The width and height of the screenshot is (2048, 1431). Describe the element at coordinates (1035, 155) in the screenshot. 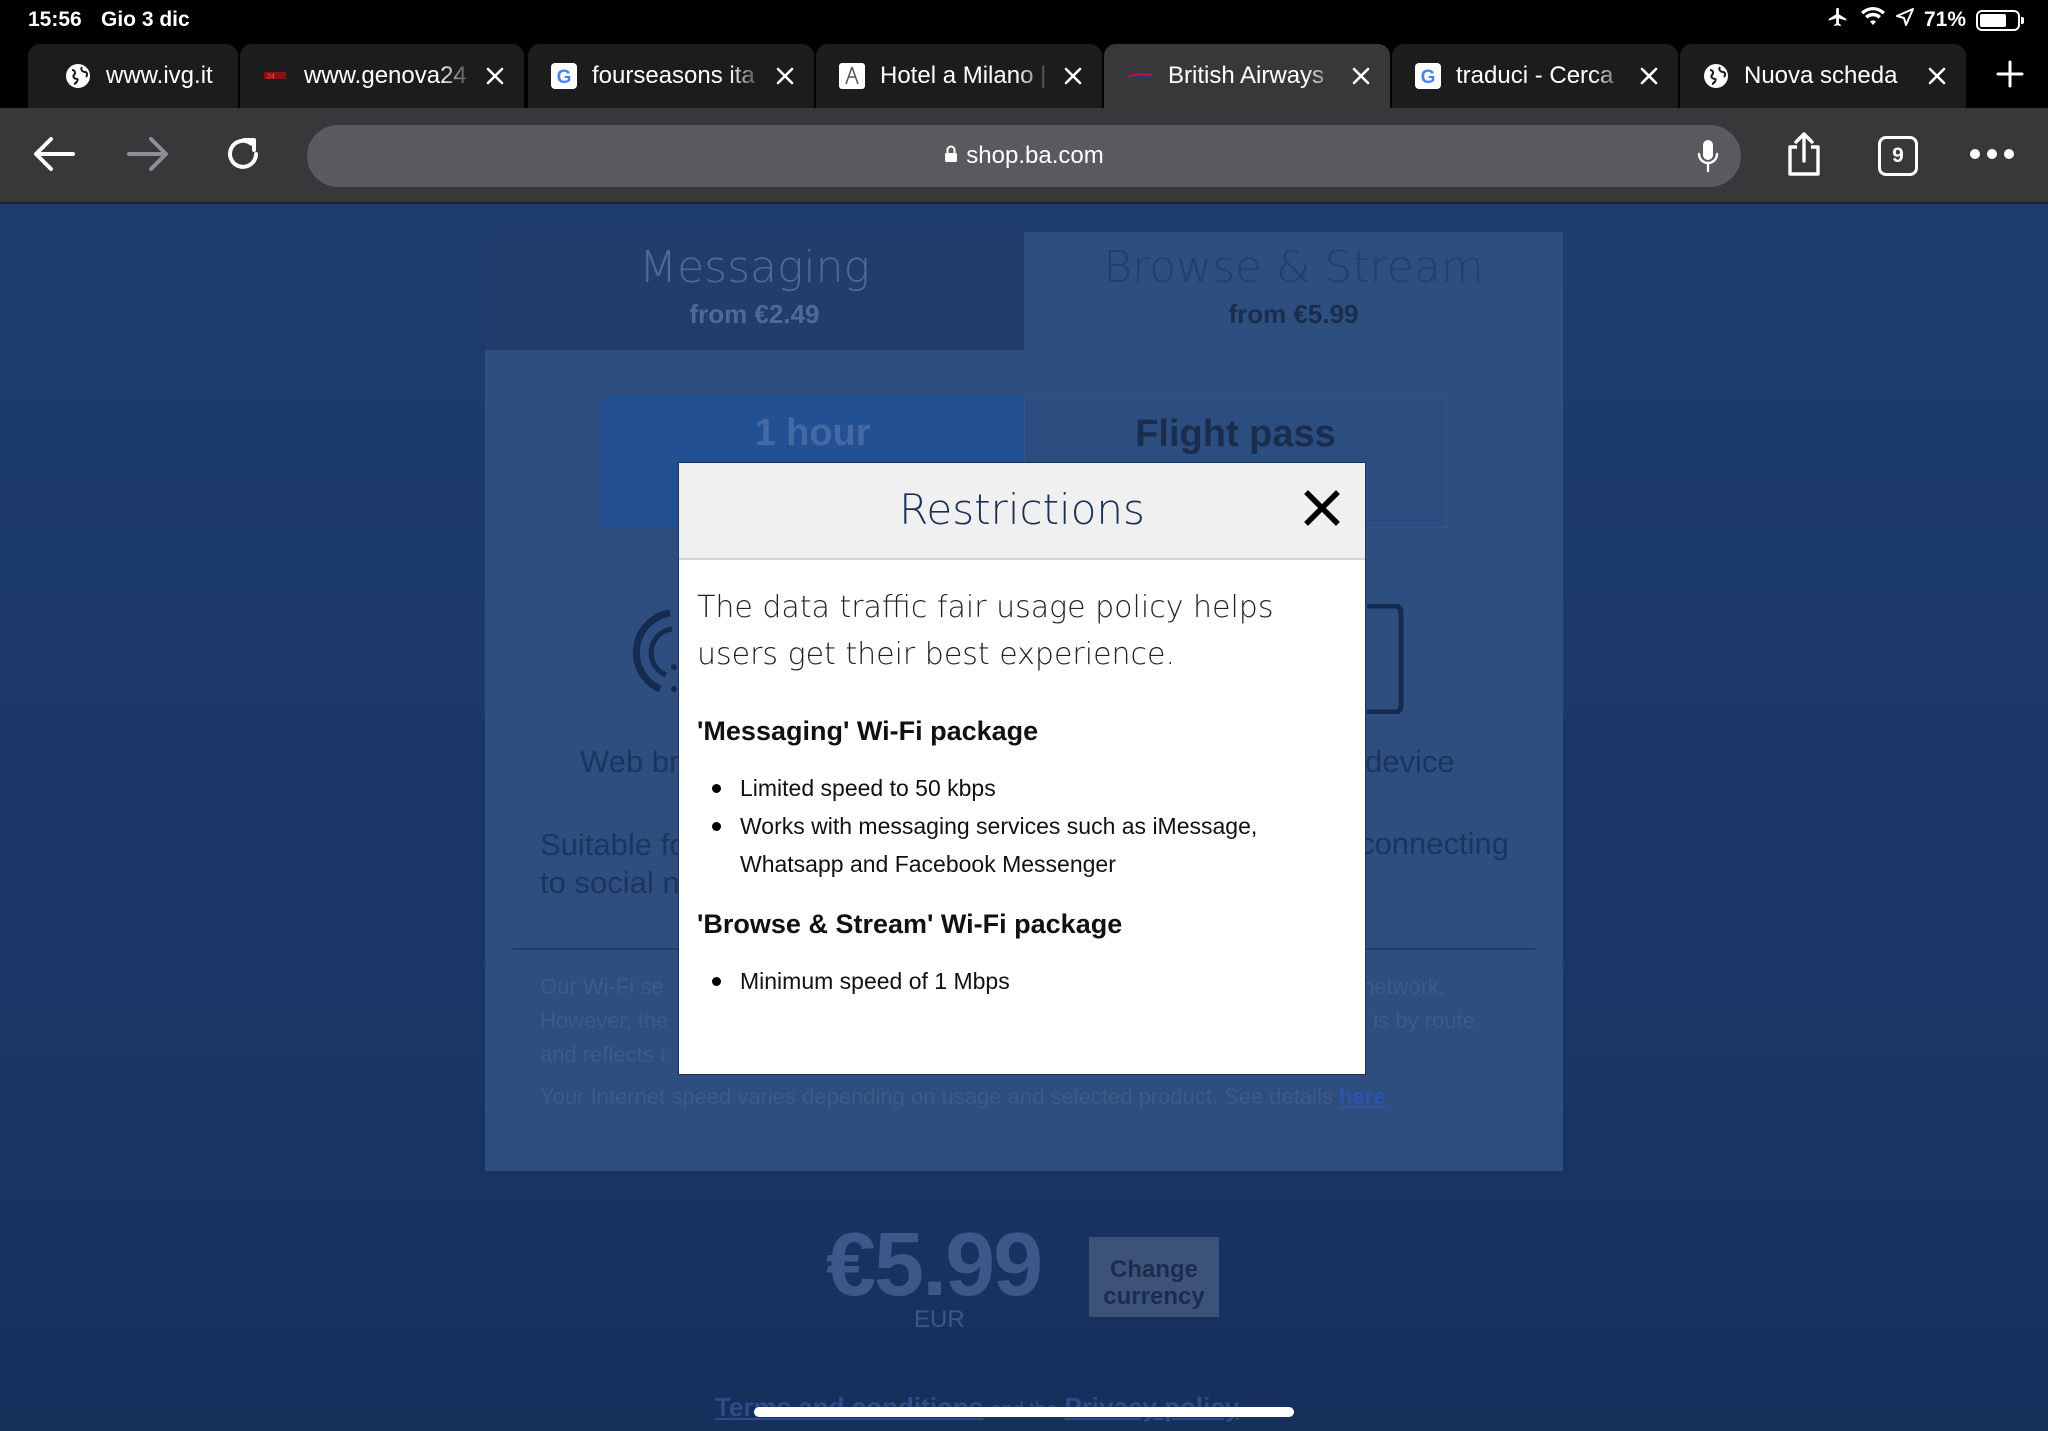

I see `url-text: shop.ba.com` at that location.